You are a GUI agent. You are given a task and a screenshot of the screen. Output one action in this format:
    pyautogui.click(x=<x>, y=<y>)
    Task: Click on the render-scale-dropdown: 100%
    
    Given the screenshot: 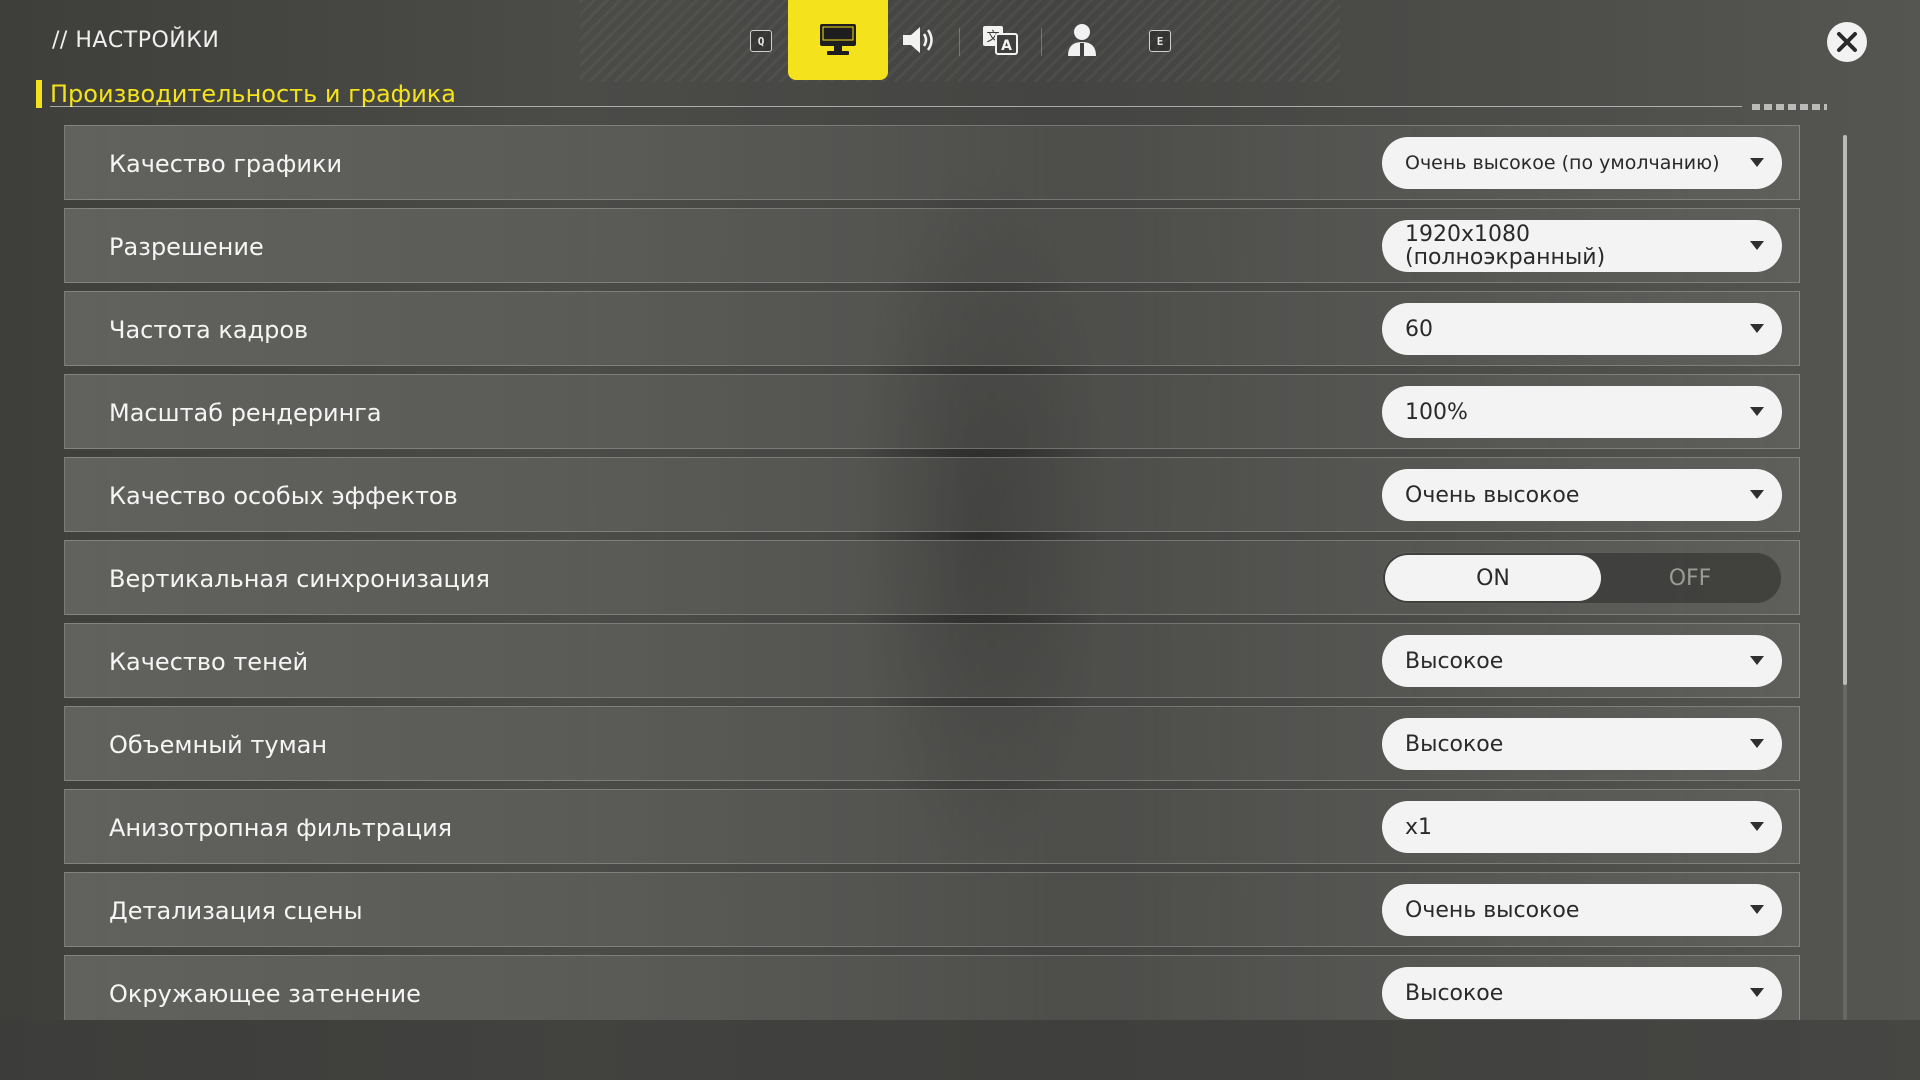 What is the action you would take?
    pyautogui.click(x=1582, y=412)
    